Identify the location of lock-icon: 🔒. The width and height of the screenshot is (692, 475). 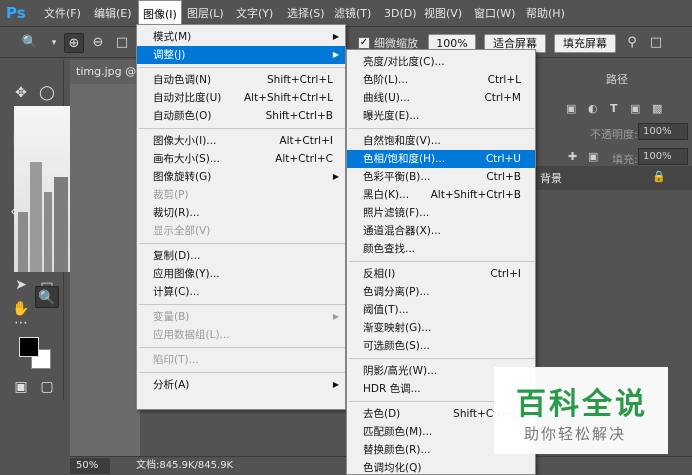
(659, 176).